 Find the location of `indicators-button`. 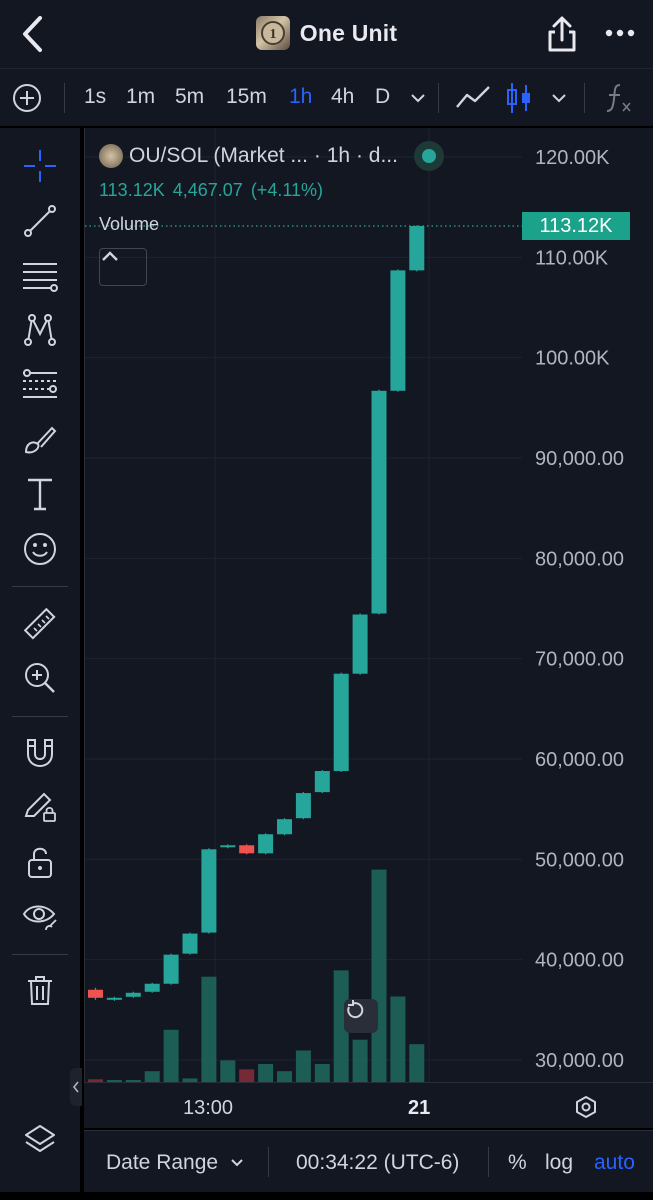

indicators-button is located at coordinates (619, 100).